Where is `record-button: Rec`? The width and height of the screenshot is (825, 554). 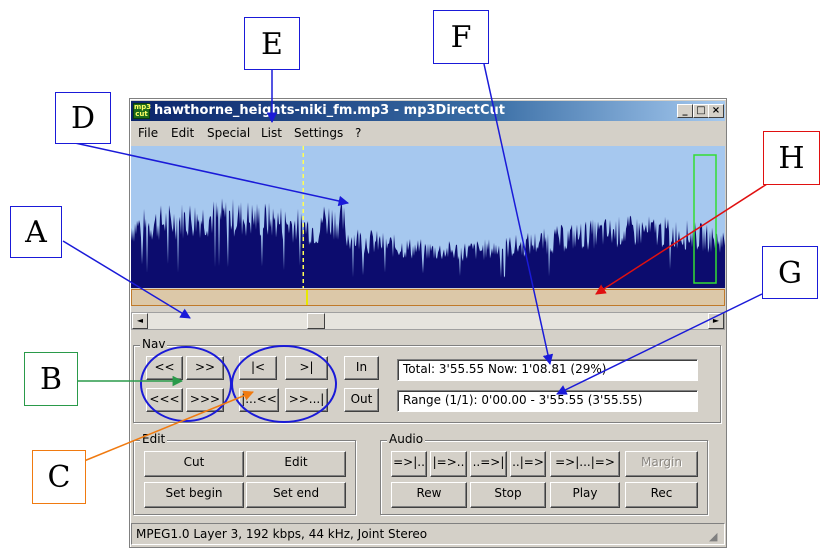 record-button: Rec is located at coordinates (661, 495).